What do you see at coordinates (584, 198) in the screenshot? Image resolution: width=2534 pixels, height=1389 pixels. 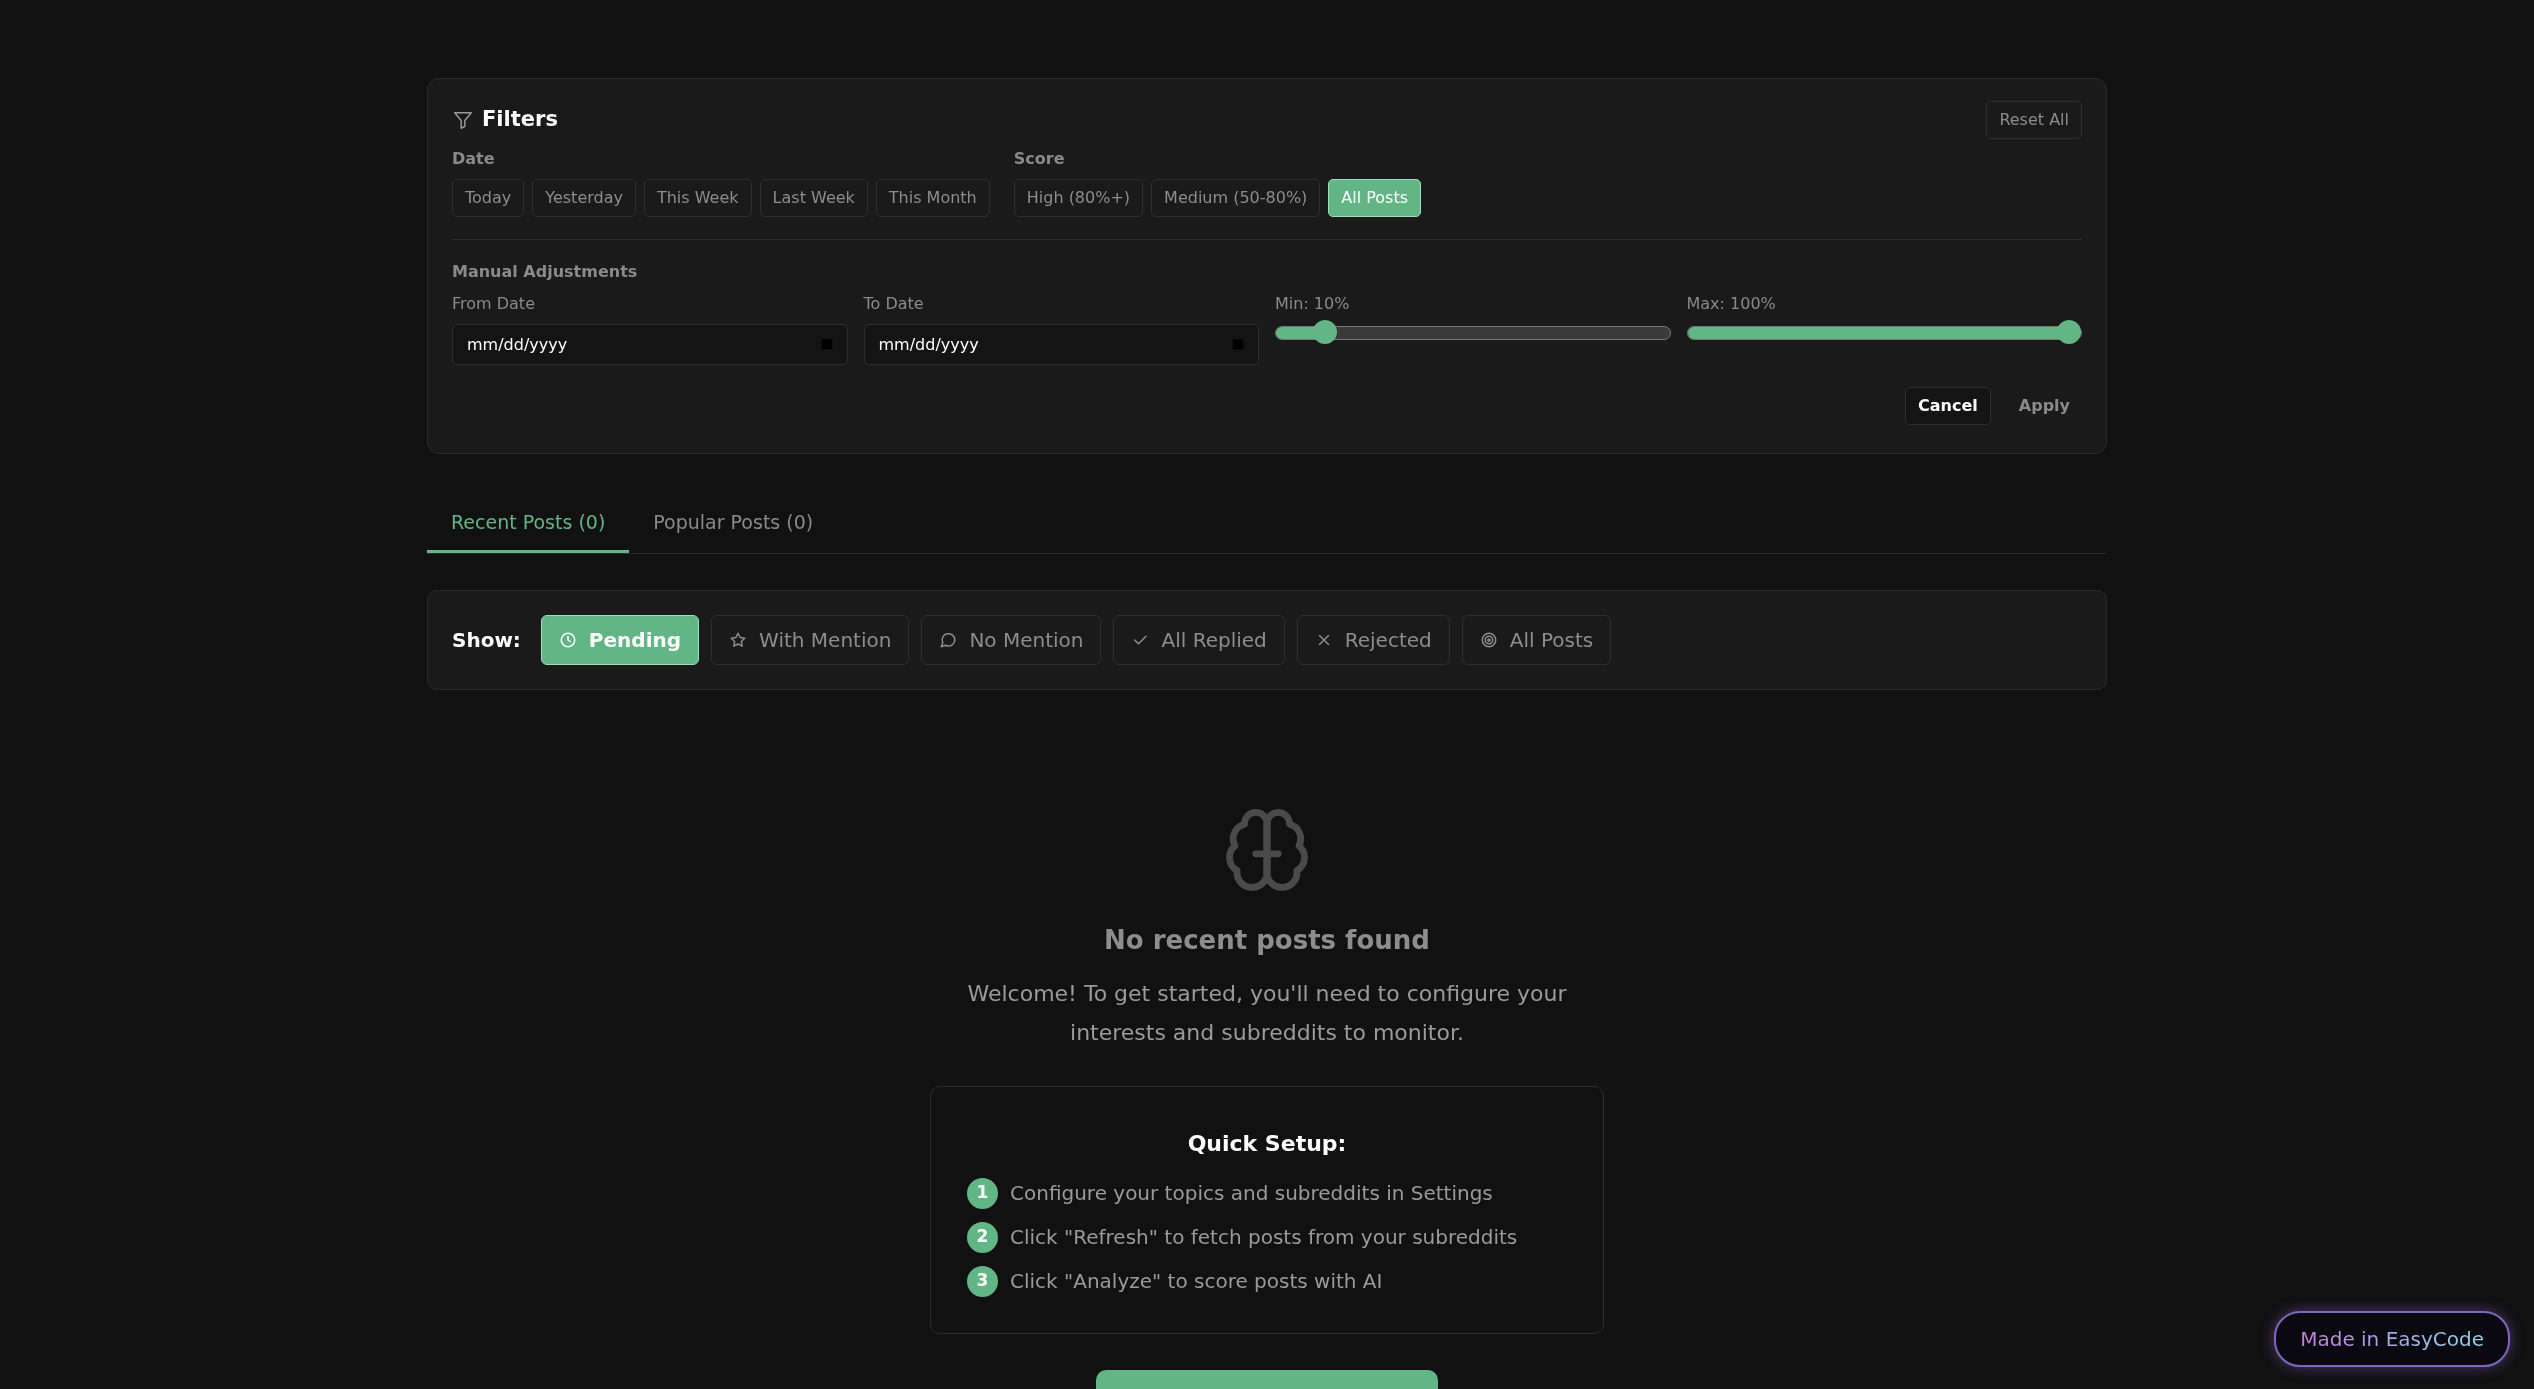 I see `date-filter-chip: Yesterday` at bounding box center [584, 198].